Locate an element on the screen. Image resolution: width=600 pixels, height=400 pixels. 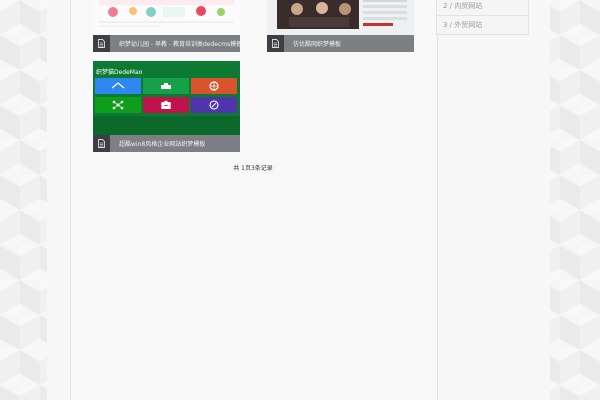
pagination-info: 共 1页3条记录 is located at coordinates (253, 168).